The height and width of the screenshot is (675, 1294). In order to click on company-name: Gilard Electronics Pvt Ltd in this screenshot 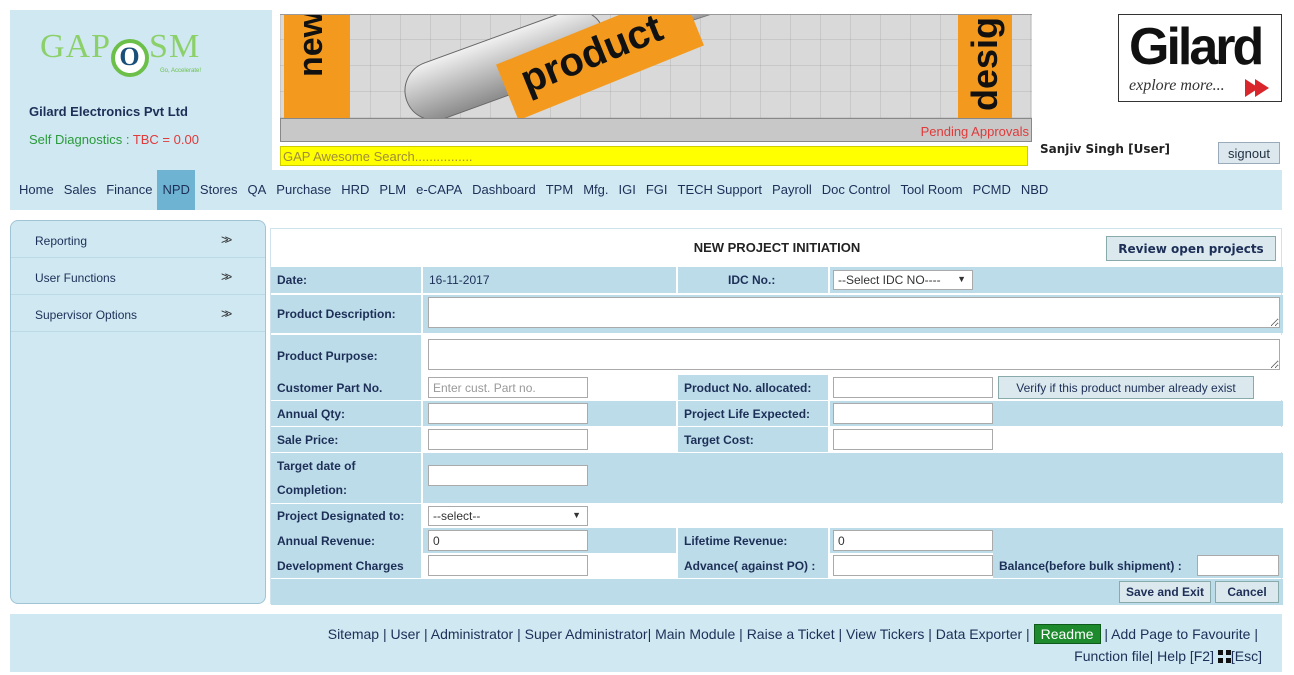, I will do `click(108, 111)`.